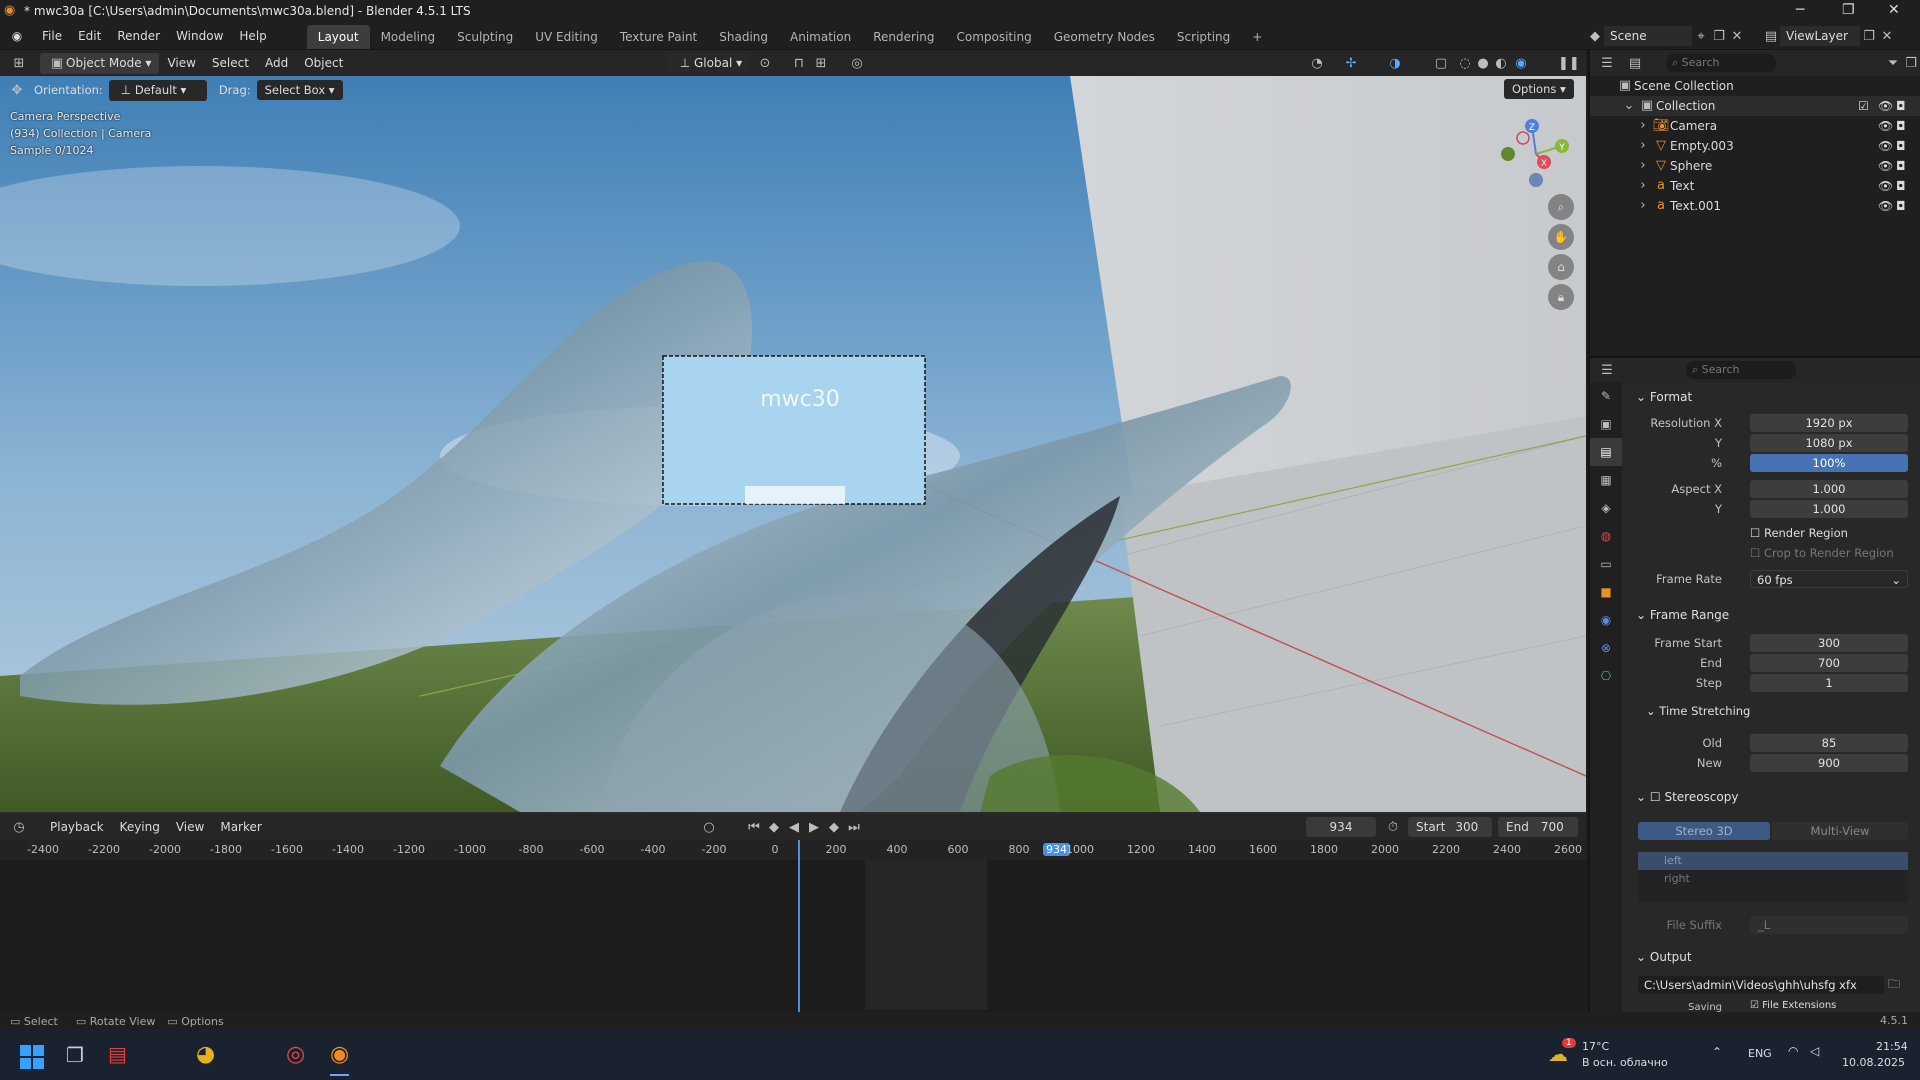 The image size is (1920, 1080). What do you see at coordinates (181, 63) in the screenshot?
I see `menu-view: View` at bounding box center [181, 63].